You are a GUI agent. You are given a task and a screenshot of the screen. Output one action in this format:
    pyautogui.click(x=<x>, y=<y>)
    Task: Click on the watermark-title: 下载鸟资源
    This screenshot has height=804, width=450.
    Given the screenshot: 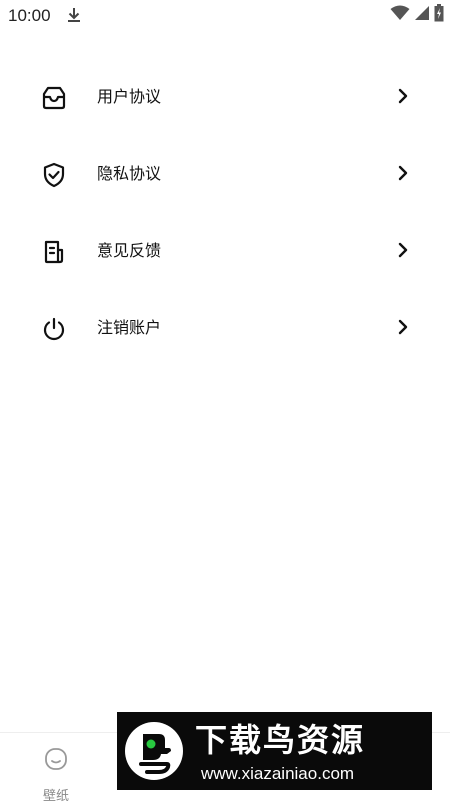 What is the action you would take?
    pyautogui.click(x=280, y=740)
    